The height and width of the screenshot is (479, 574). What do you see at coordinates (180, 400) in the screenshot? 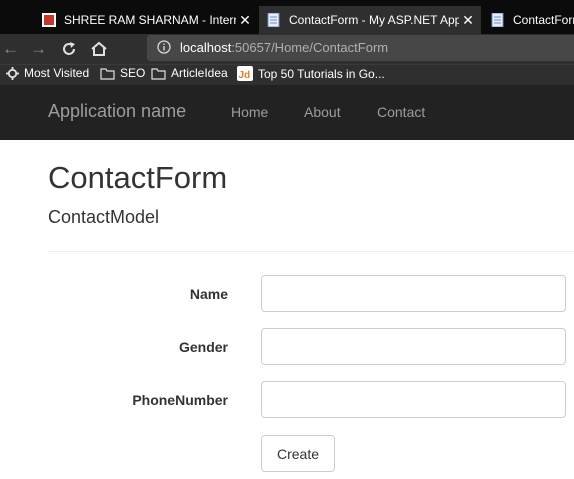
I see `phone-number-label: PhoneNumber` at bounding box center [180, 400].